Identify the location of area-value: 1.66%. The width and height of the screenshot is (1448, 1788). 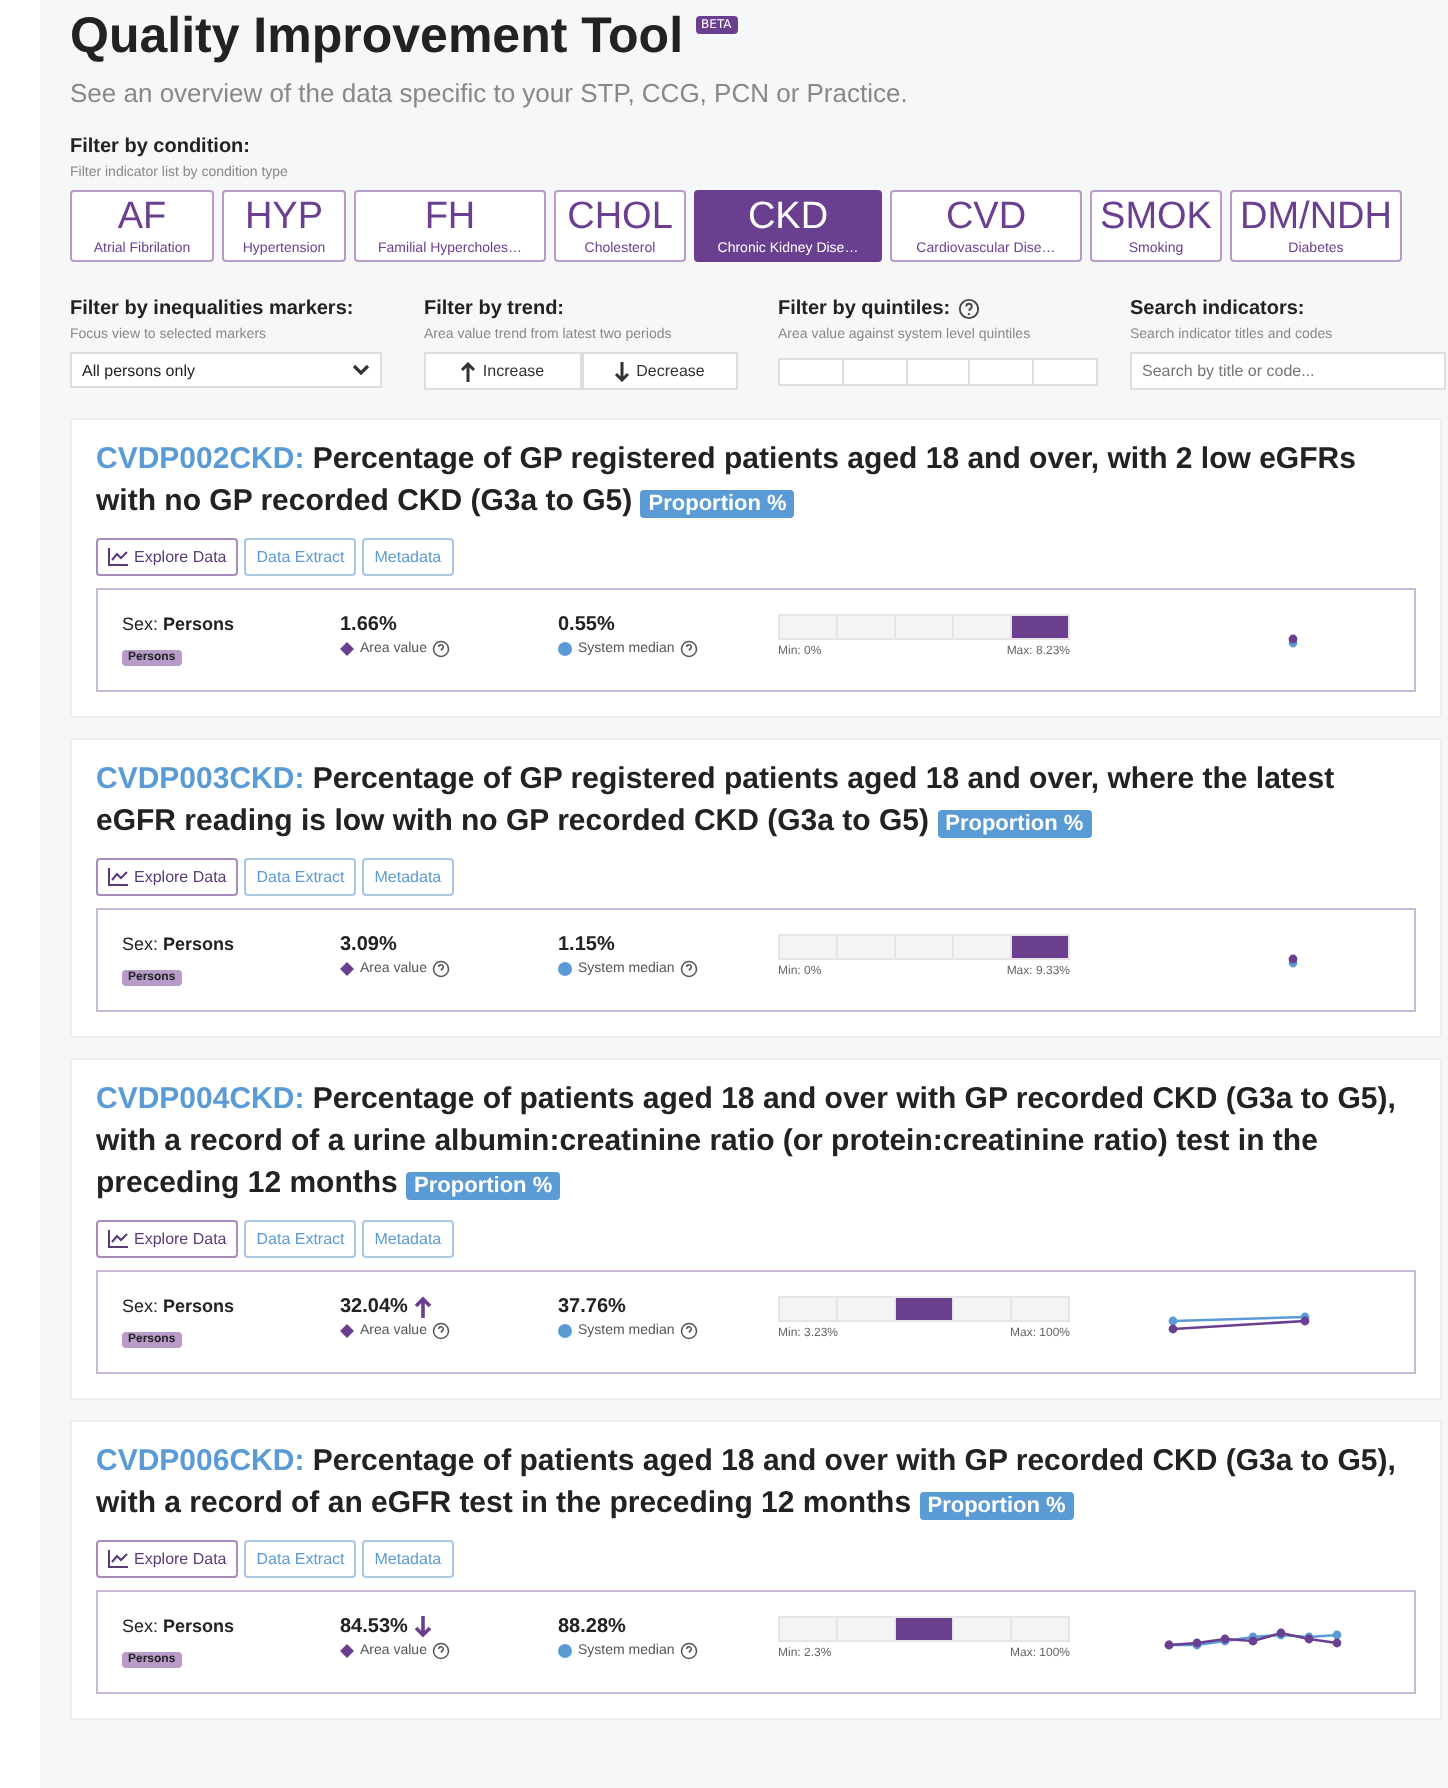
(368, 625).